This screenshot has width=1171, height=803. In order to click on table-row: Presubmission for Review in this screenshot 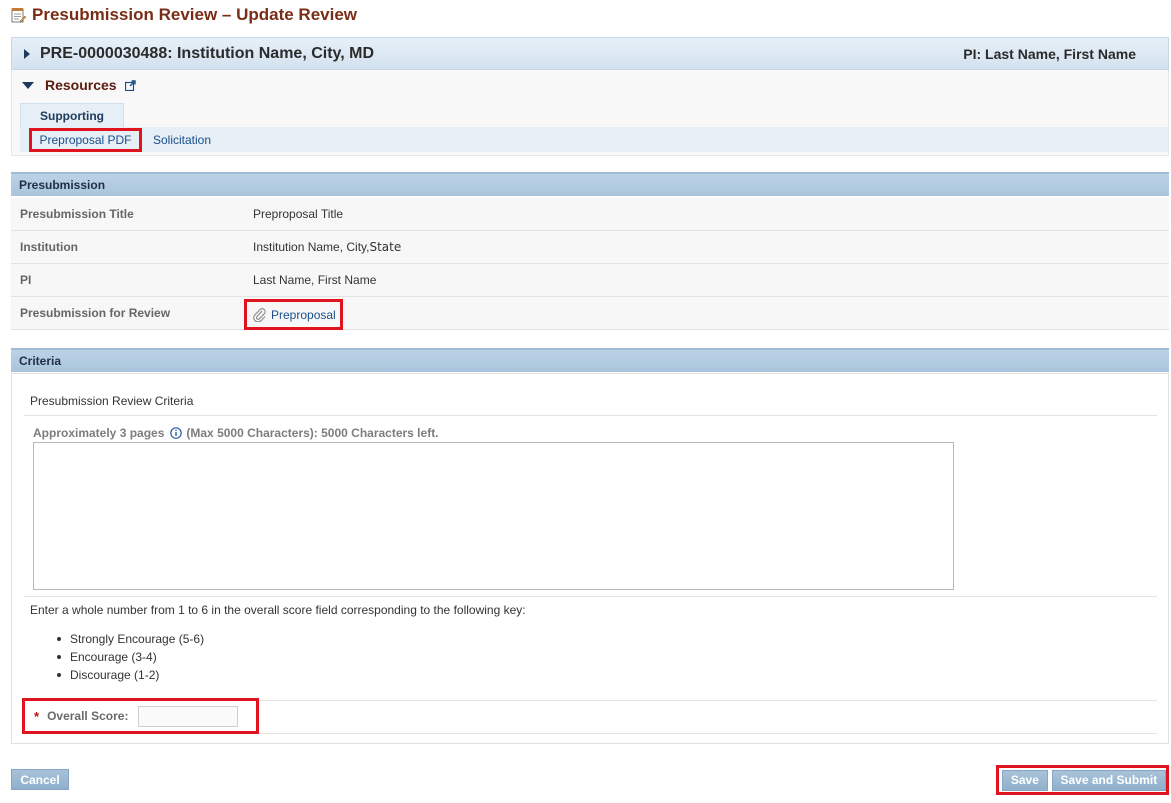, I will do `click(590, 313)`.